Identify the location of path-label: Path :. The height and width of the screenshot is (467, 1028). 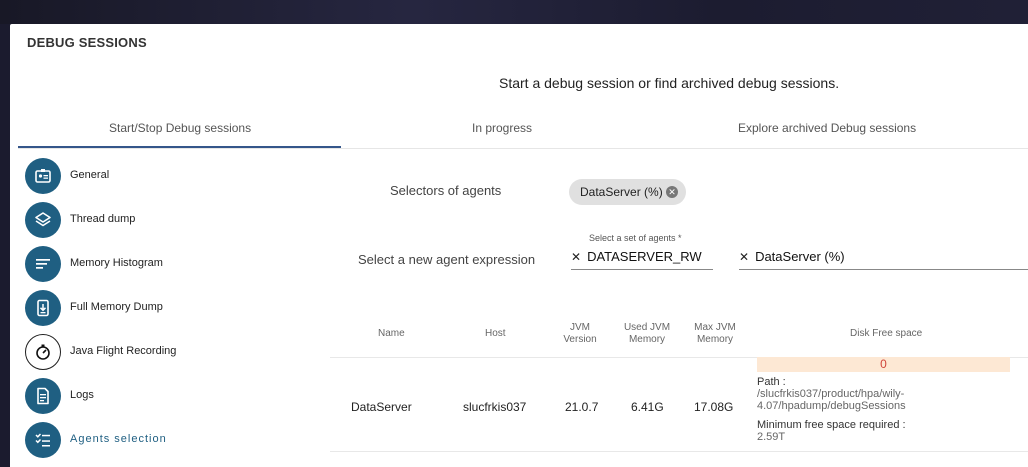
(771, 382).